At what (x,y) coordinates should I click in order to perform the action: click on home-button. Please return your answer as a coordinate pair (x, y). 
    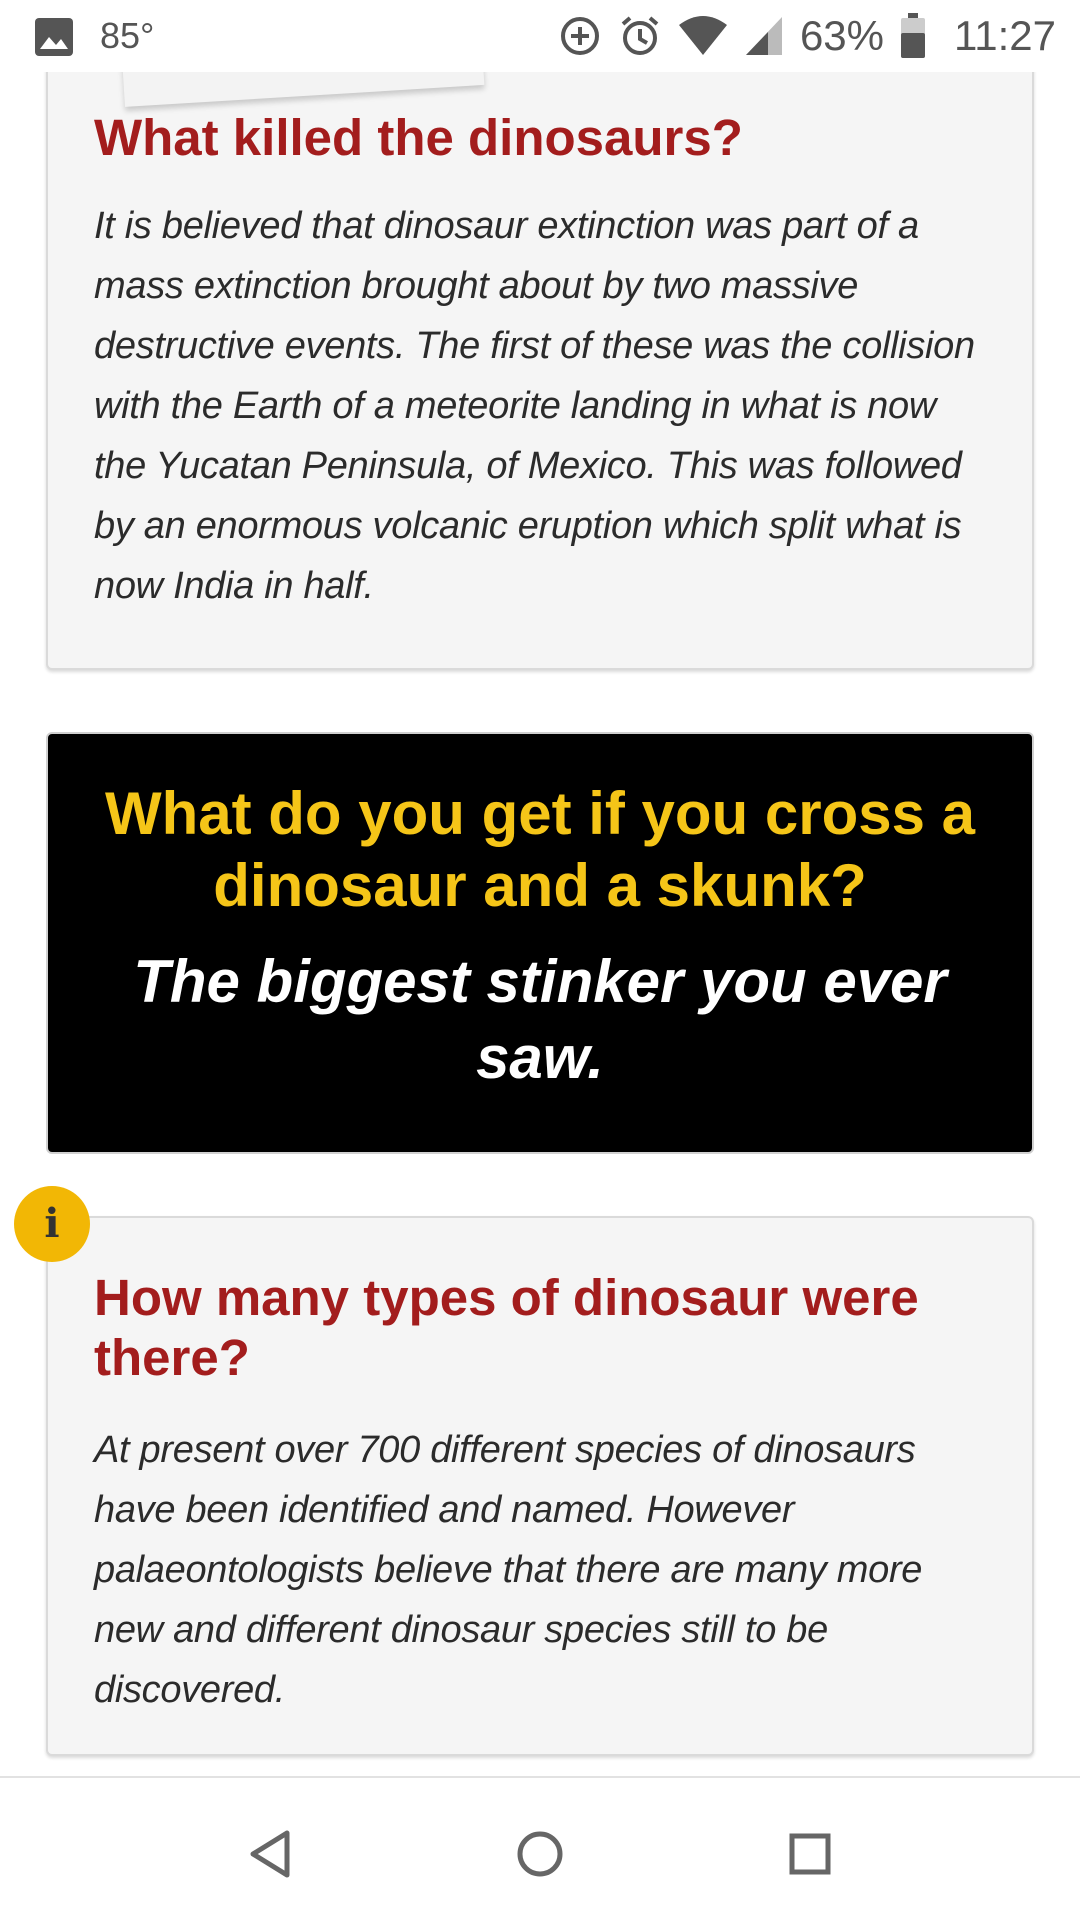
    Looking at the image, I should click on (540, 1854).